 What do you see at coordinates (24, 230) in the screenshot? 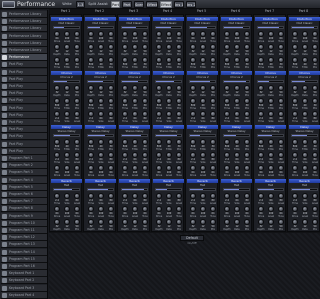
I see `sidebar-item: Program Part 11` at bounding box center [24, 230].